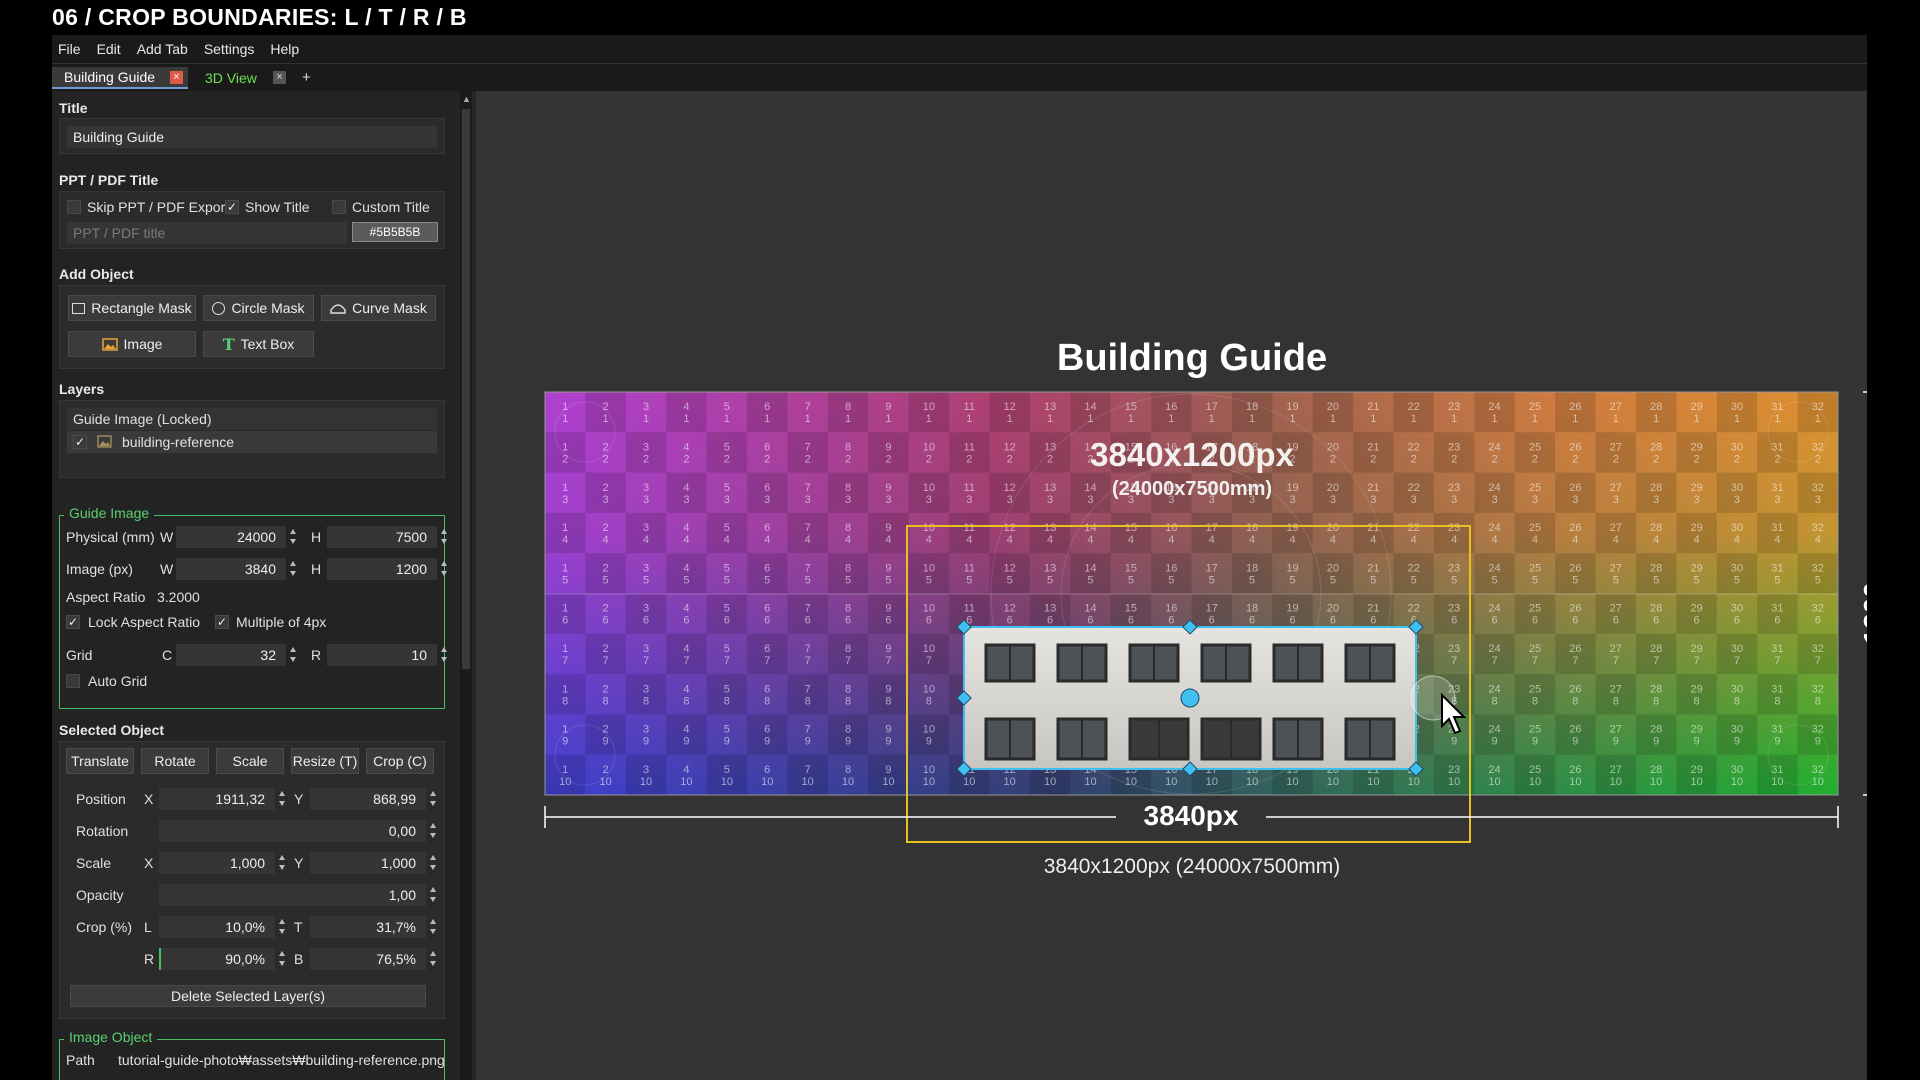 Image resolution: width=1920 pixels, height=1080 pixels. Describe the element at coordinates (433, 863) in the screenshot. I see `scale-y-spinner` at that location.